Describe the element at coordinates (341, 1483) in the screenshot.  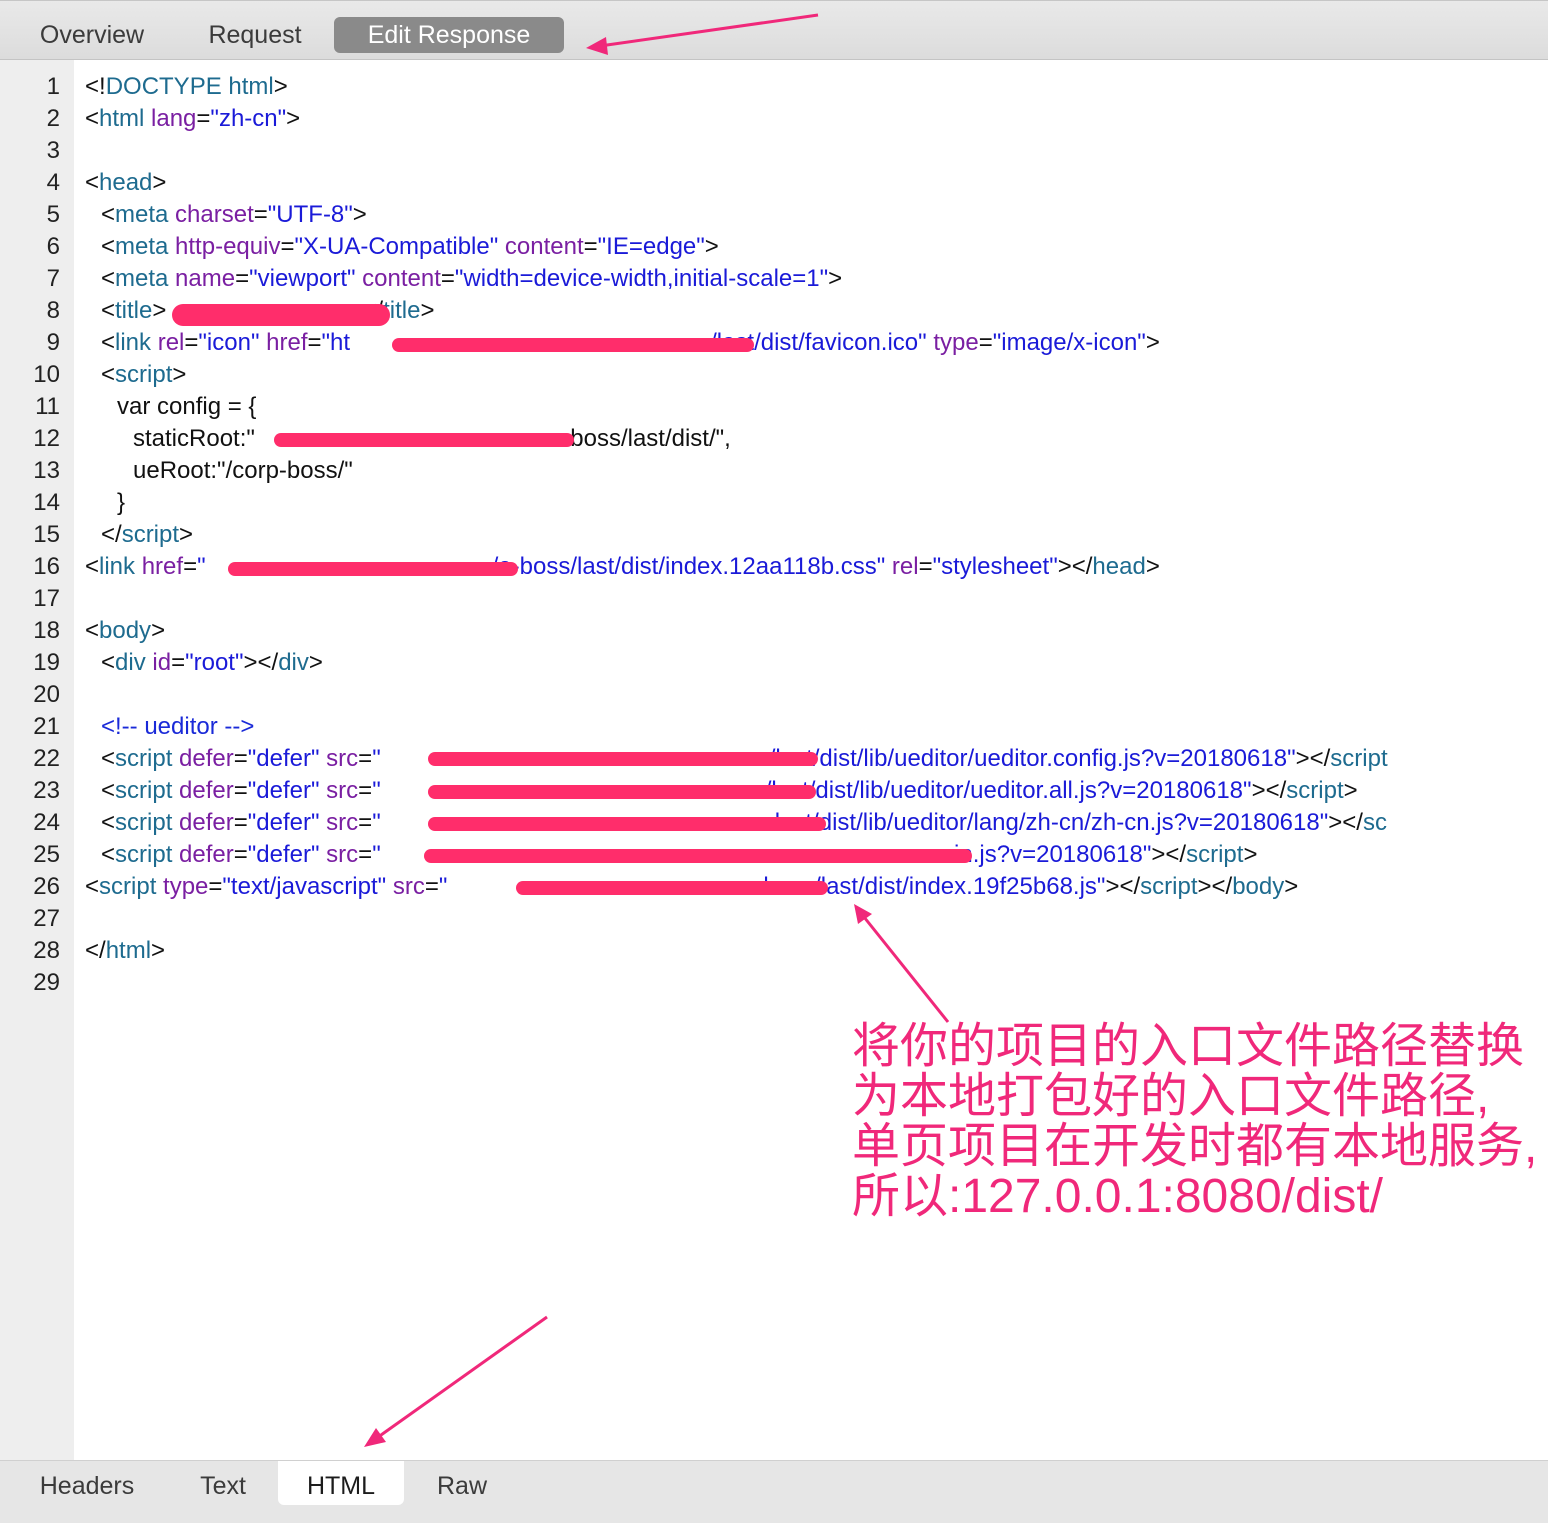
I see `tab-html: HTML` at that location.